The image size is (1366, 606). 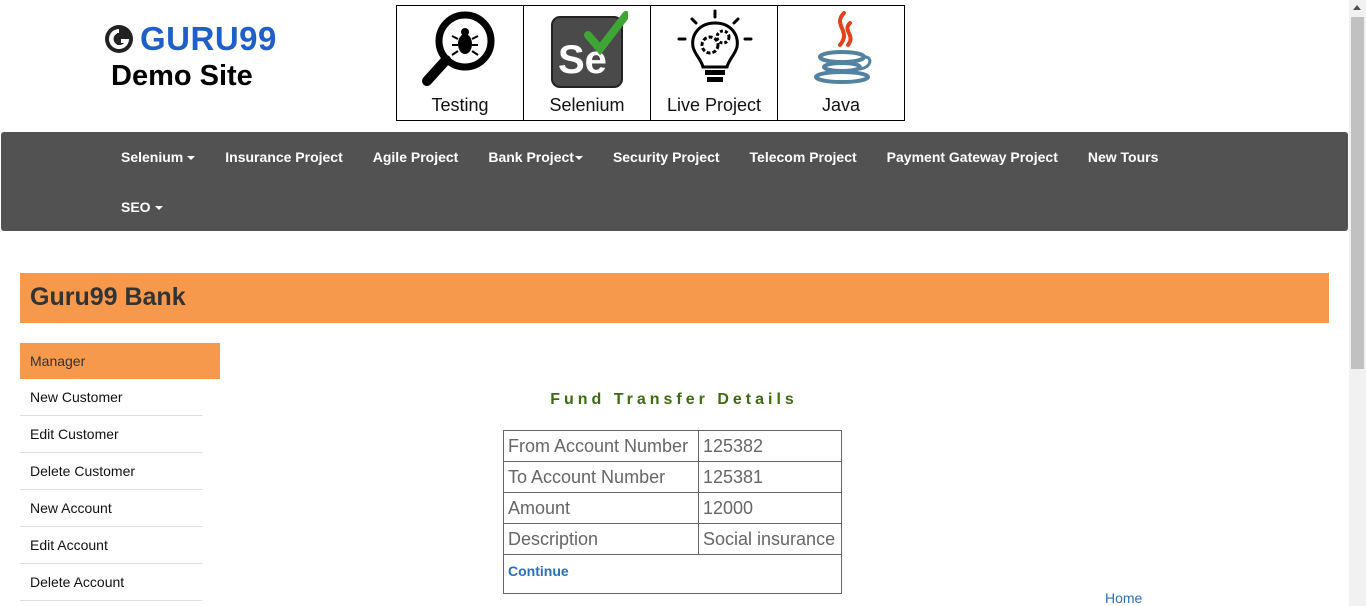 What do you see at coordinates (601, 508) in the screenshot?
I see `row-label: Amount` at bounding box center [601, 508].